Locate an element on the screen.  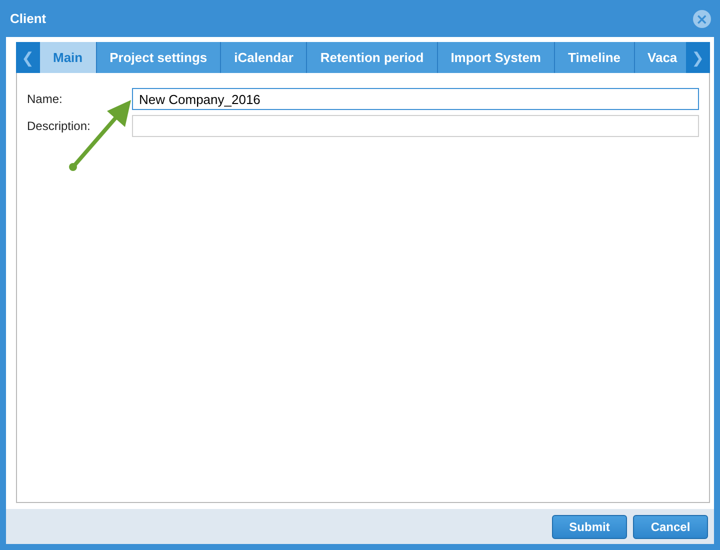
close-button: ⨯ is located at coordinates (702, 19).